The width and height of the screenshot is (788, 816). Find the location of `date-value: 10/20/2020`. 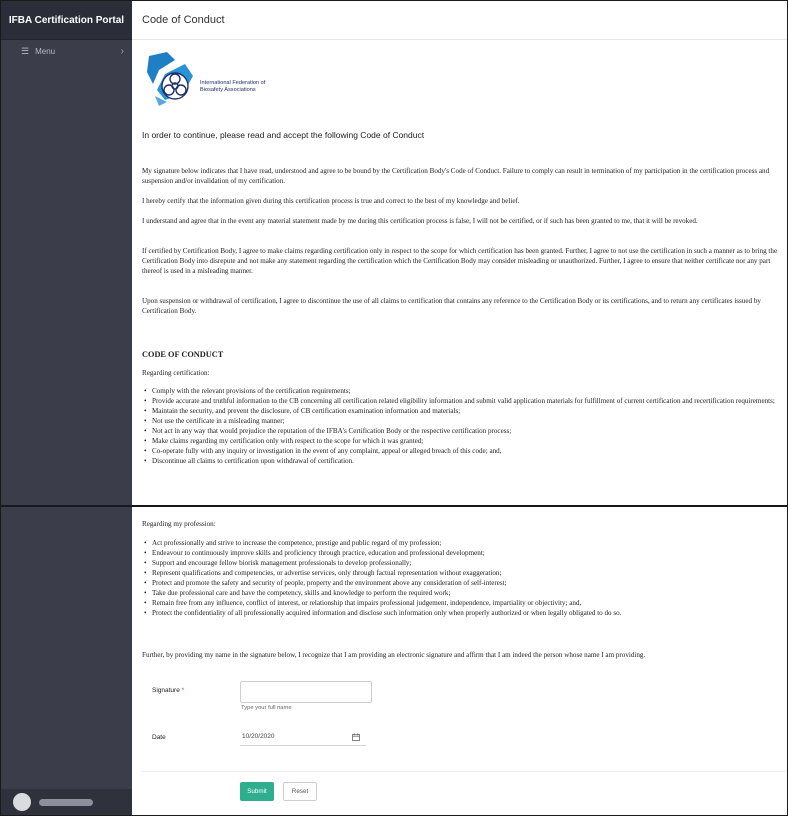

date-value: 10/20/2020 is located at coordinates (258, 736).